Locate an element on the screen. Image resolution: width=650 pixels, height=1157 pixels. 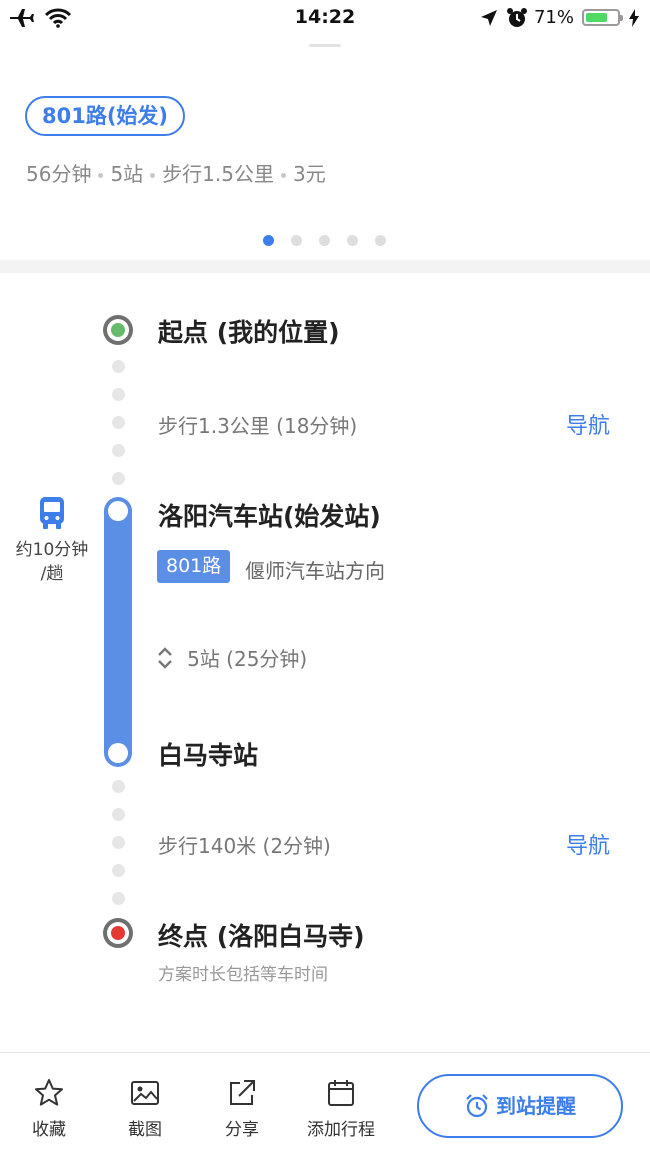
summary-duration: 56分钟 is located at coordinates (59, 174).